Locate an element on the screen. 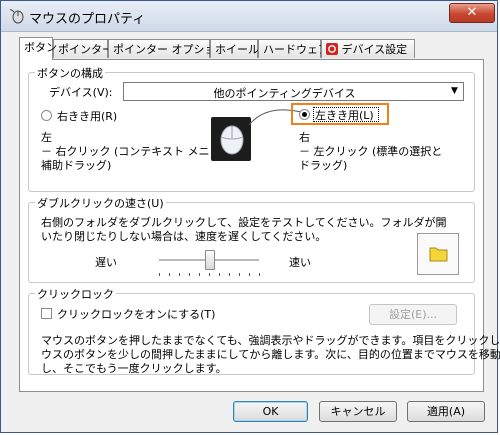  double-click-desc-2: いたり閉じたりしない場合は、速度を遅くしてください。 is located at coordinates (184, 236).